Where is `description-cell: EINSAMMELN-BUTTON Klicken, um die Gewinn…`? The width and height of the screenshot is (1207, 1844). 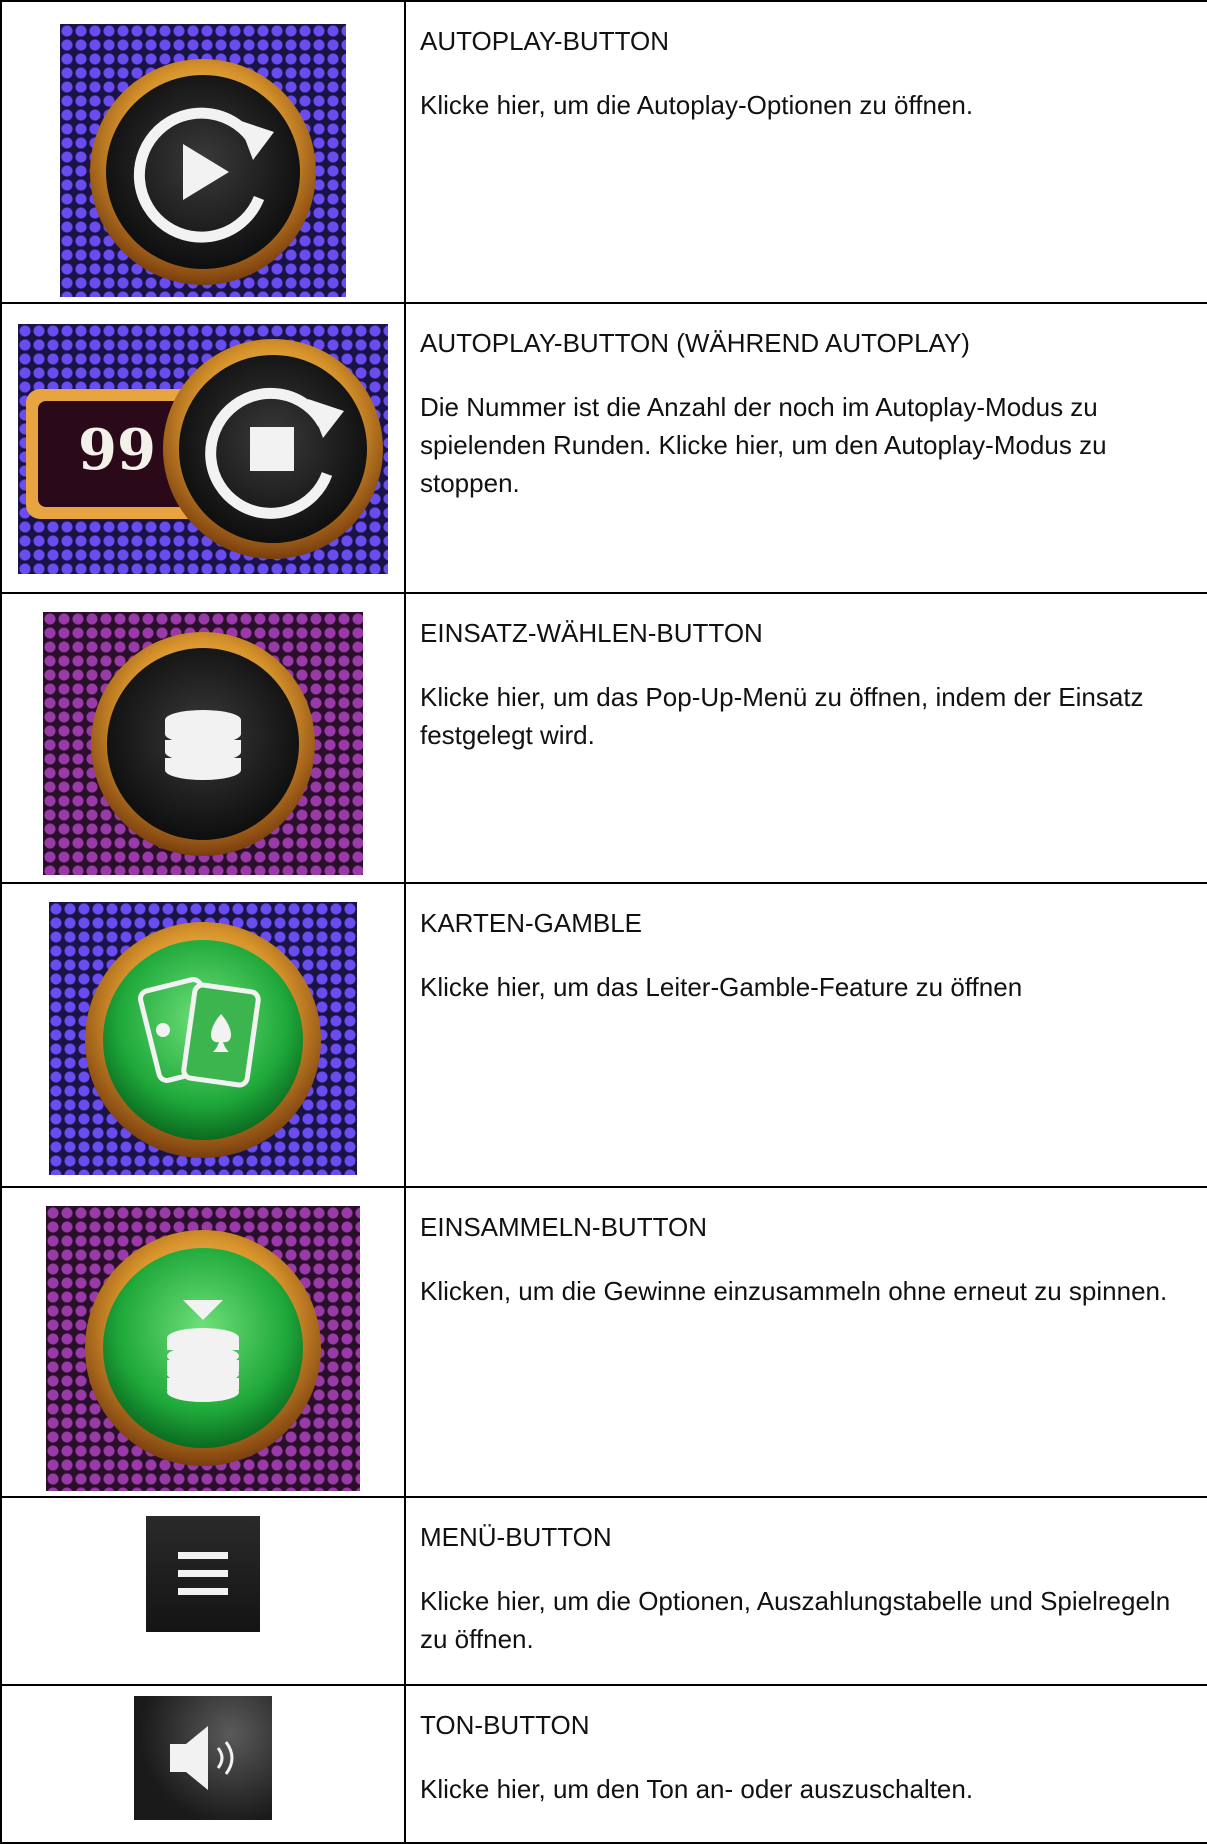 description-cell: EINSAMMELN-BUTTON Klicken, um die Gewinn… is located at coordinates (805, 1342).